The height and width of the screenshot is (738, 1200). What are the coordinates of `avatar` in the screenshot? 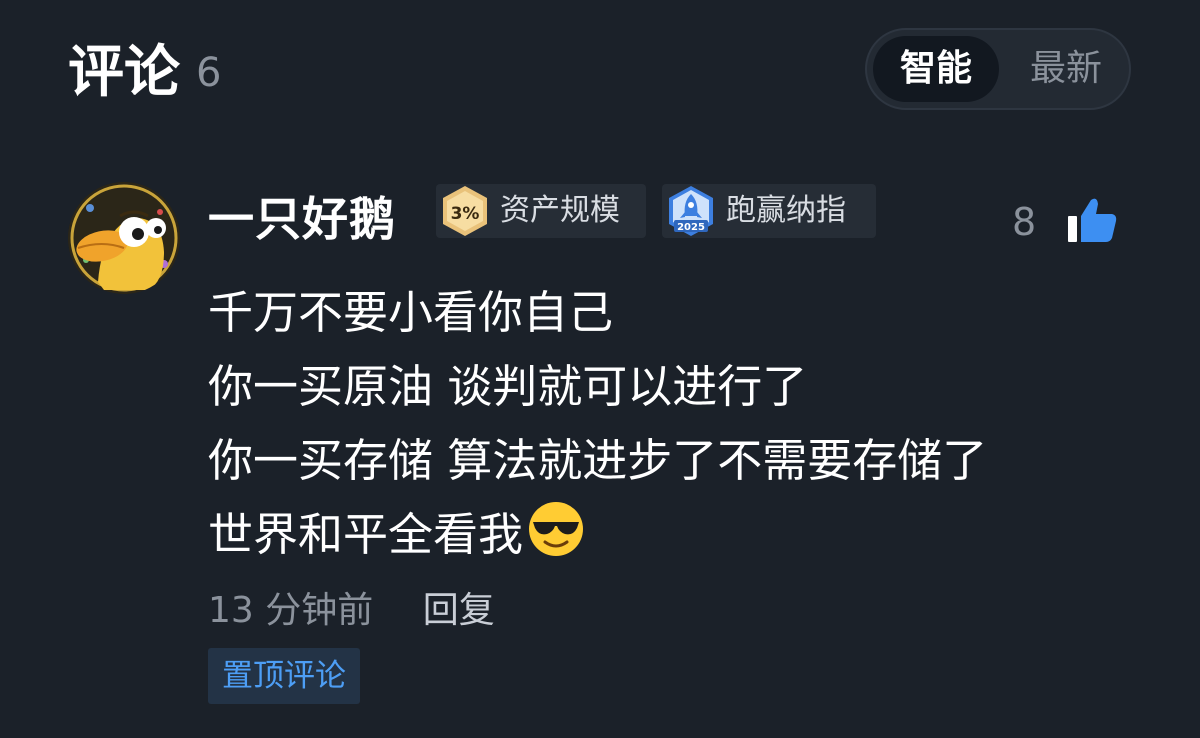 It's located at (124, 238).